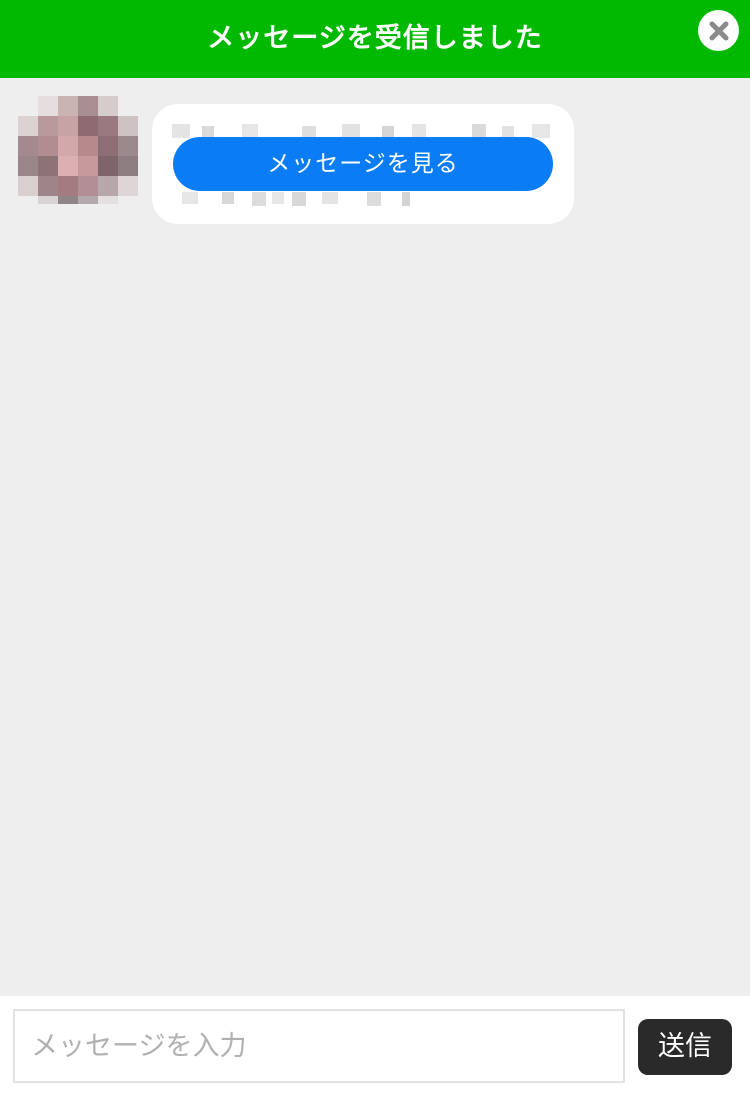  I want to click on close-icon, so click(718, 30).